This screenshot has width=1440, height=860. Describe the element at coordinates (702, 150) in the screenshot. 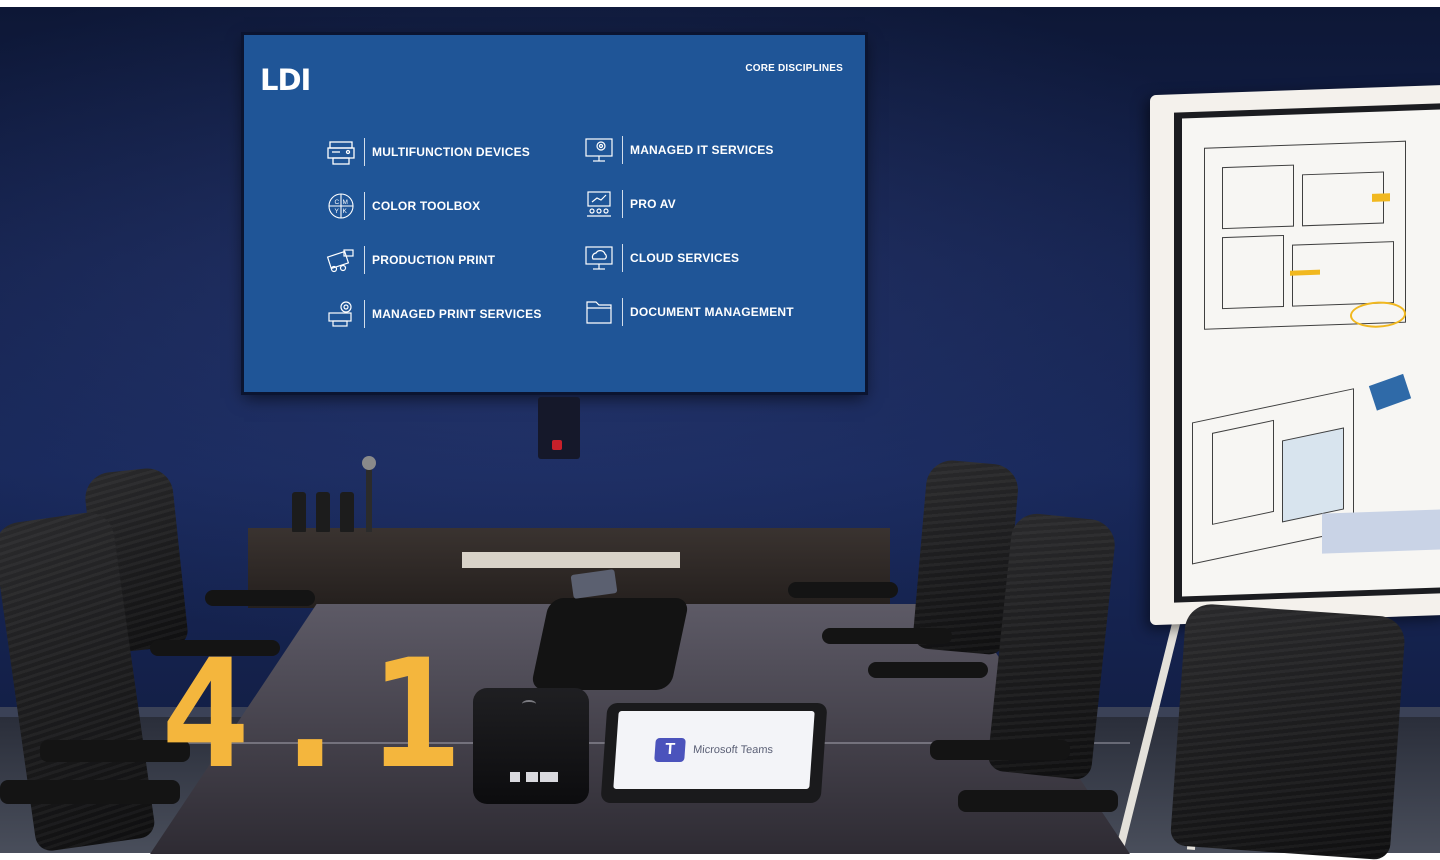

I see `discipline-label: MANAGED IT SERVICES` at that location.